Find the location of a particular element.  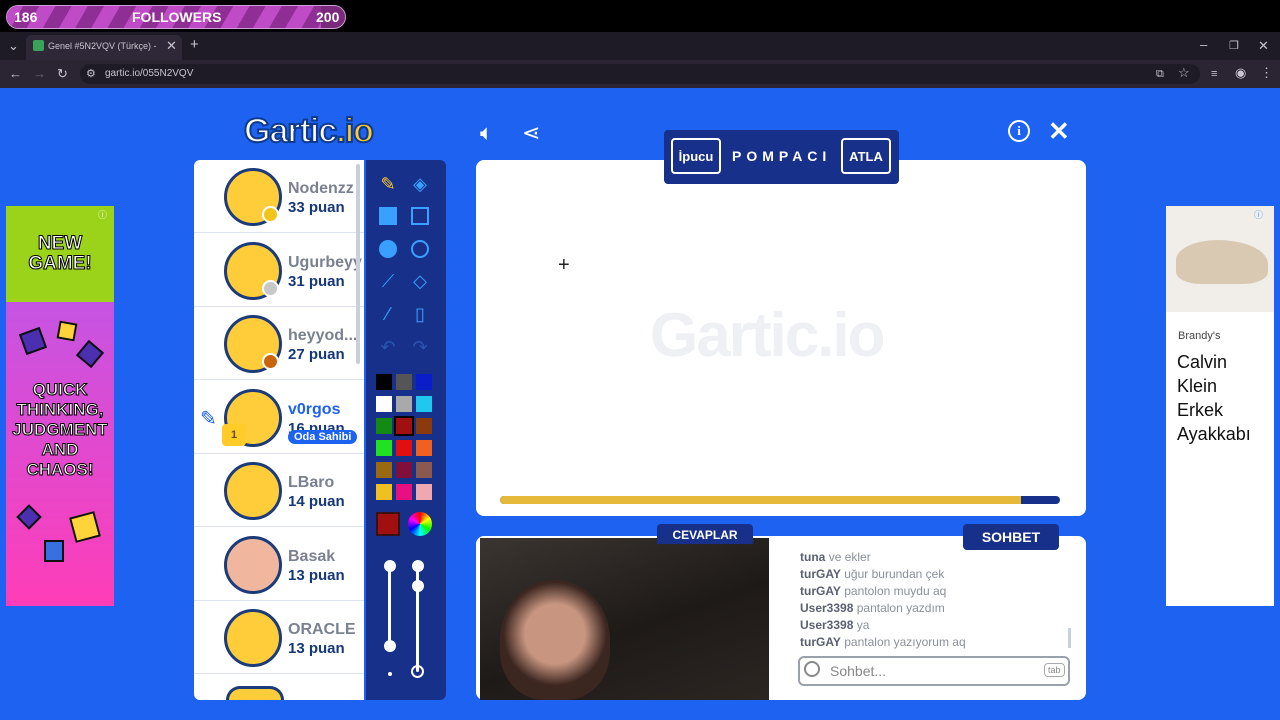

undo-icon: ↶ is located at coordinates (388, 347).